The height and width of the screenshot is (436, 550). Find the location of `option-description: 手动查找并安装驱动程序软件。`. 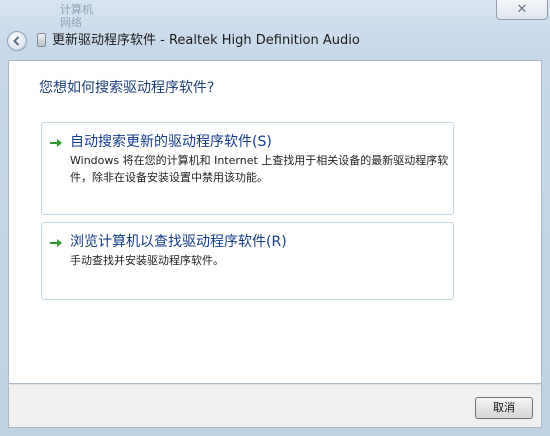

option-description: 手动查找并安装驱动程序软件。 is located at coordinates (147, 260).